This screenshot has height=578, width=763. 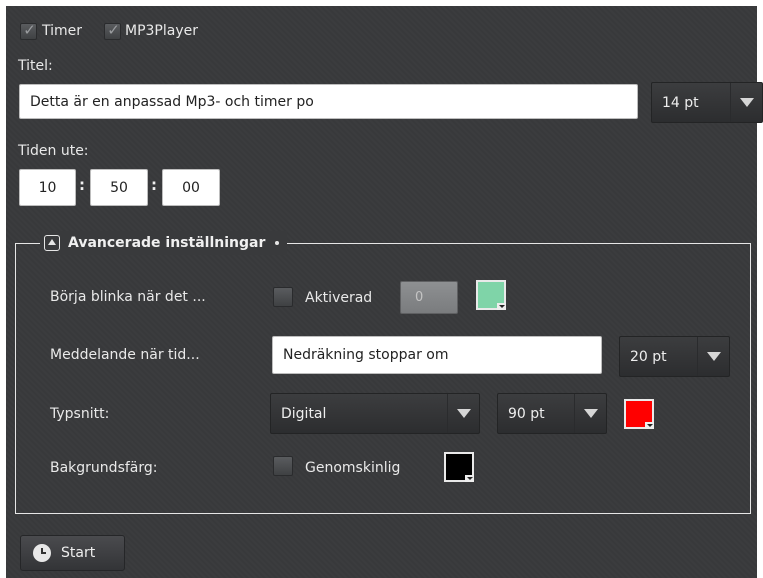 I want to click on title-font-size-select: 14 pt, so click(x=707, y=102).